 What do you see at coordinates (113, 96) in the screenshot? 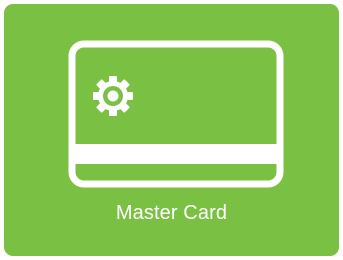
I see `gear-icon` at bounding box center [113, 96].